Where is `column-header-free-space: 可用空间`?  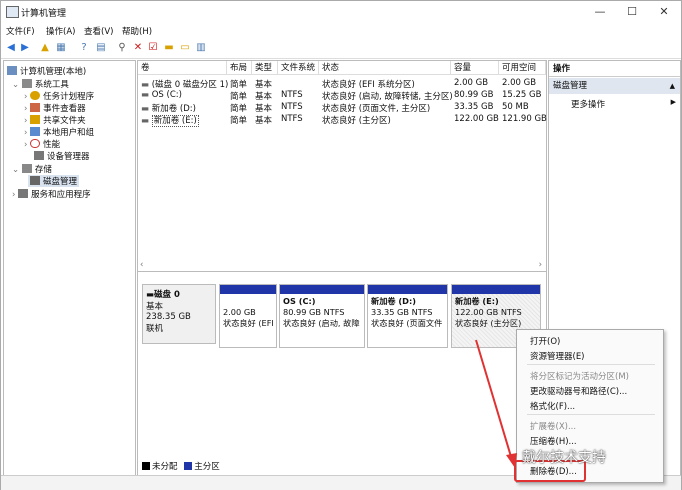 column-header-free-space: 可用空间 is located at coordinates (522, 68).